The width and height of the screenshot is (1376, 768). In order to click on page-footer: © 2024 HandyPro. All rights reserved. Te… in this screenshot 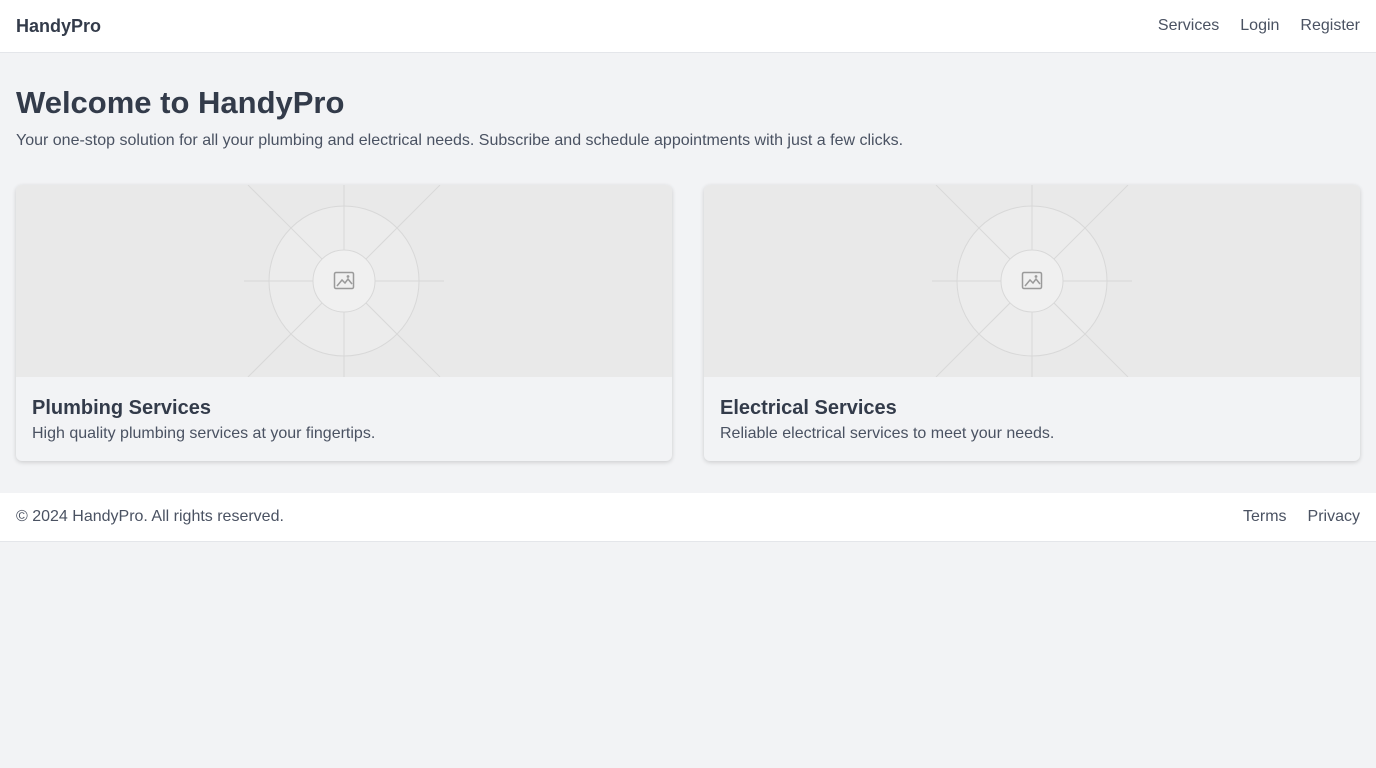, I will do `click(688, 517)`.